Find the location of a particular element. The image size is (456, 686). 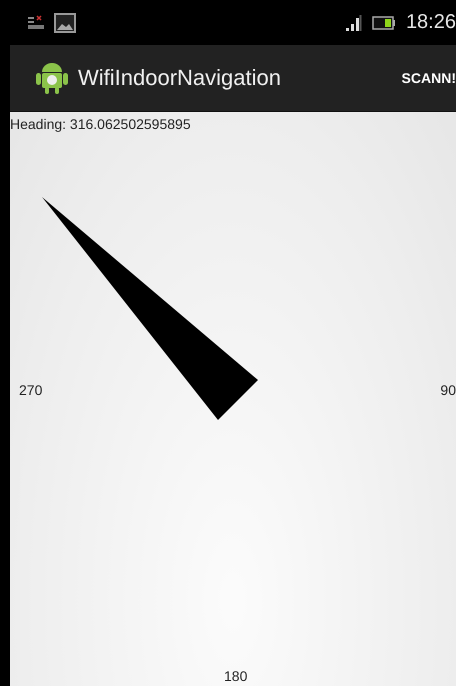

compass-degree-label: 90 is located at coordinates (448, 390).